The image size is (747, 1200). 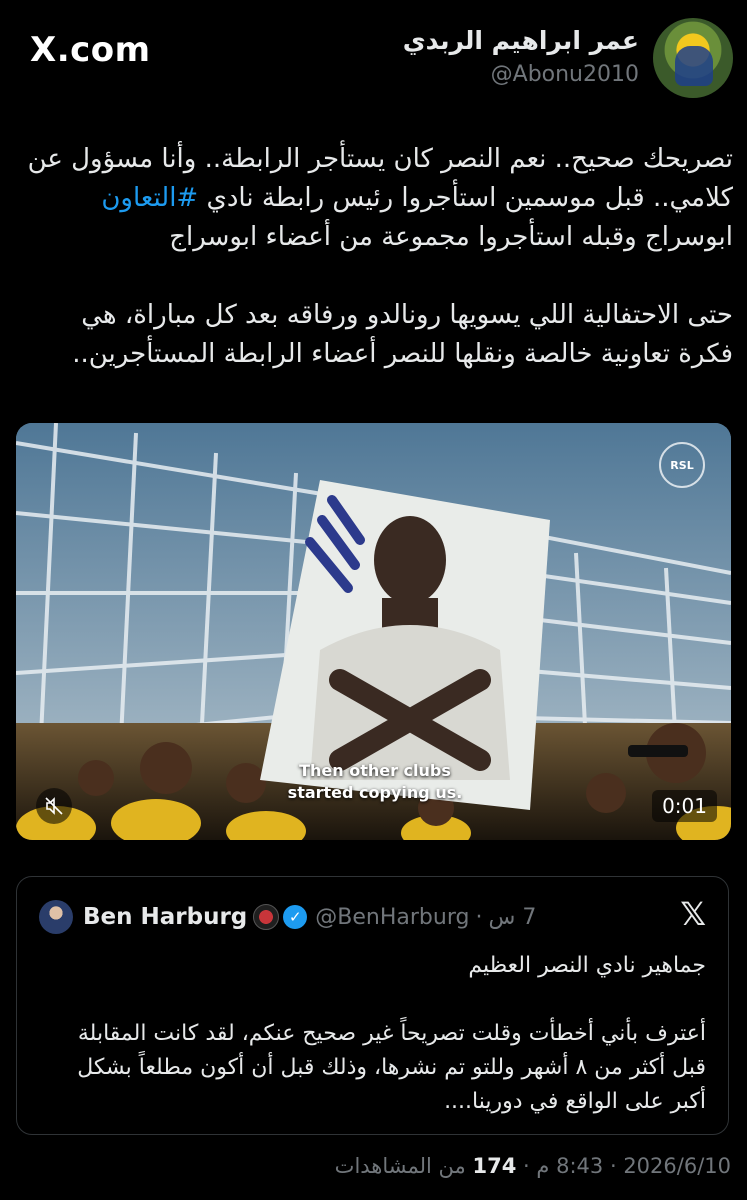 What do you see at coordinates (494, 1166) in the screenshot?
I see `views-count: 174` at bounding box center [494, 1166].